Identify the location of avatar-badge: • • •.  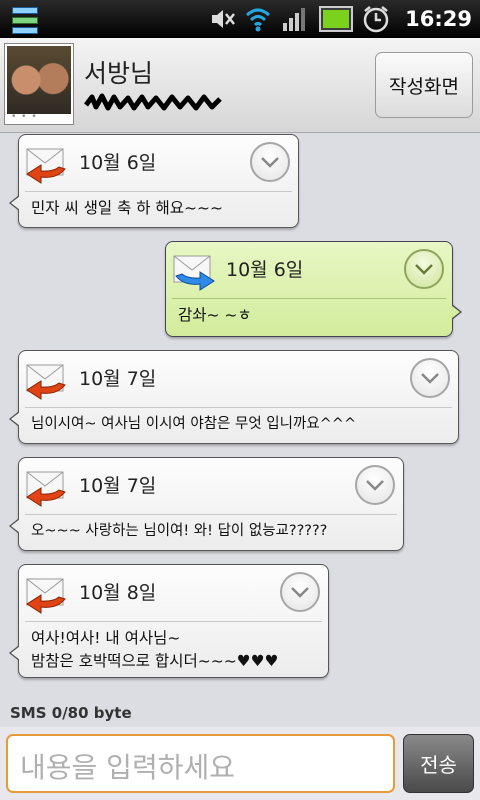
(24, 117).